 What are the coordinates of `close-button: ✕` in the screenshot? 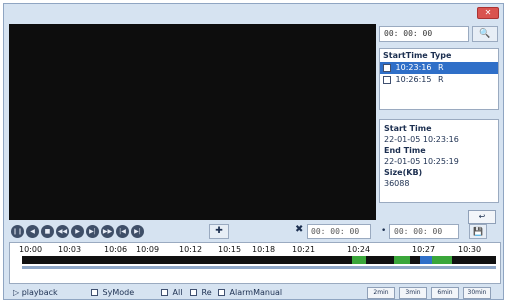 It's located at (488, 13).